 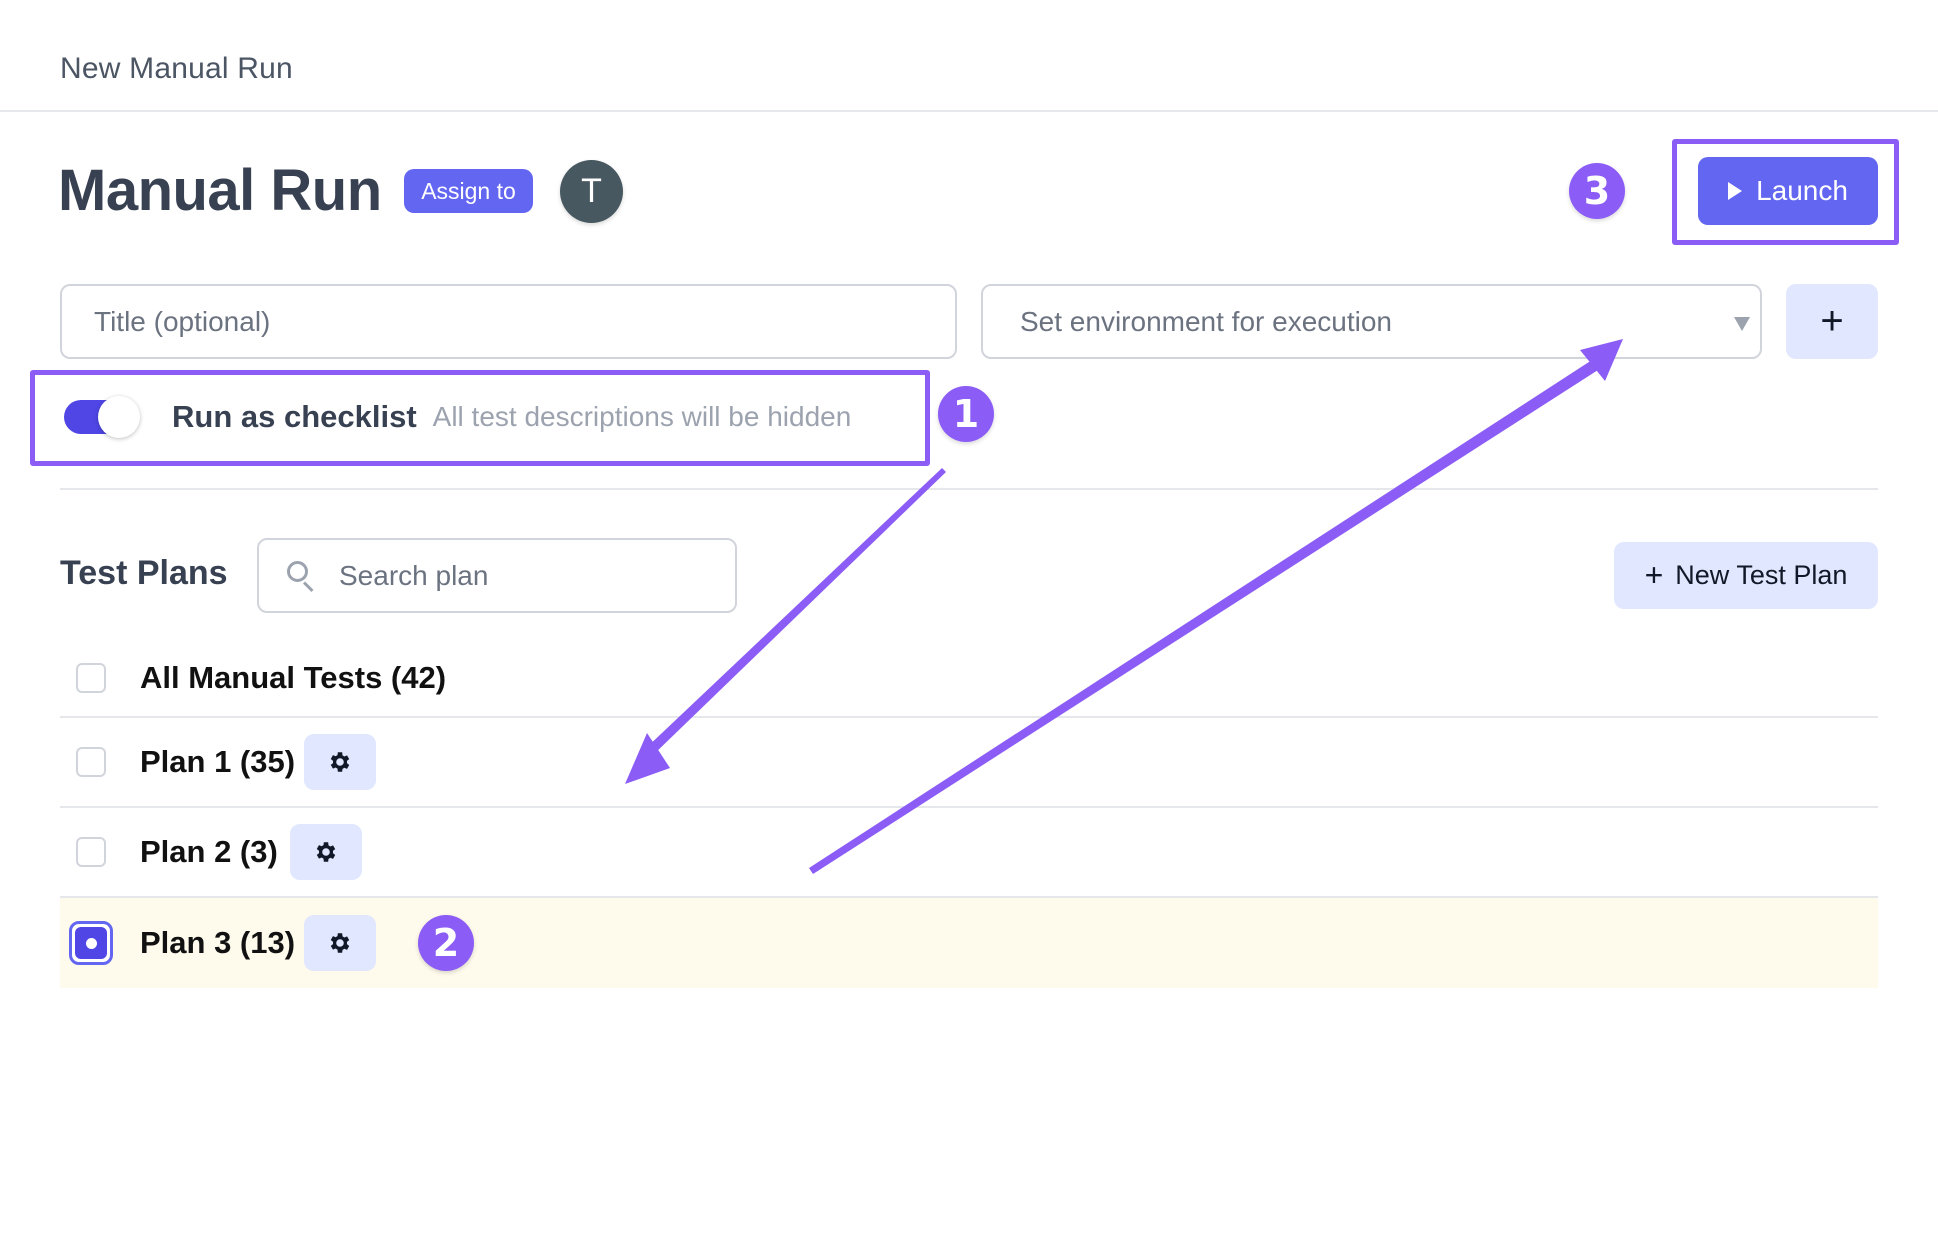 I want to click on search-icon, so click(x=302, y=576).